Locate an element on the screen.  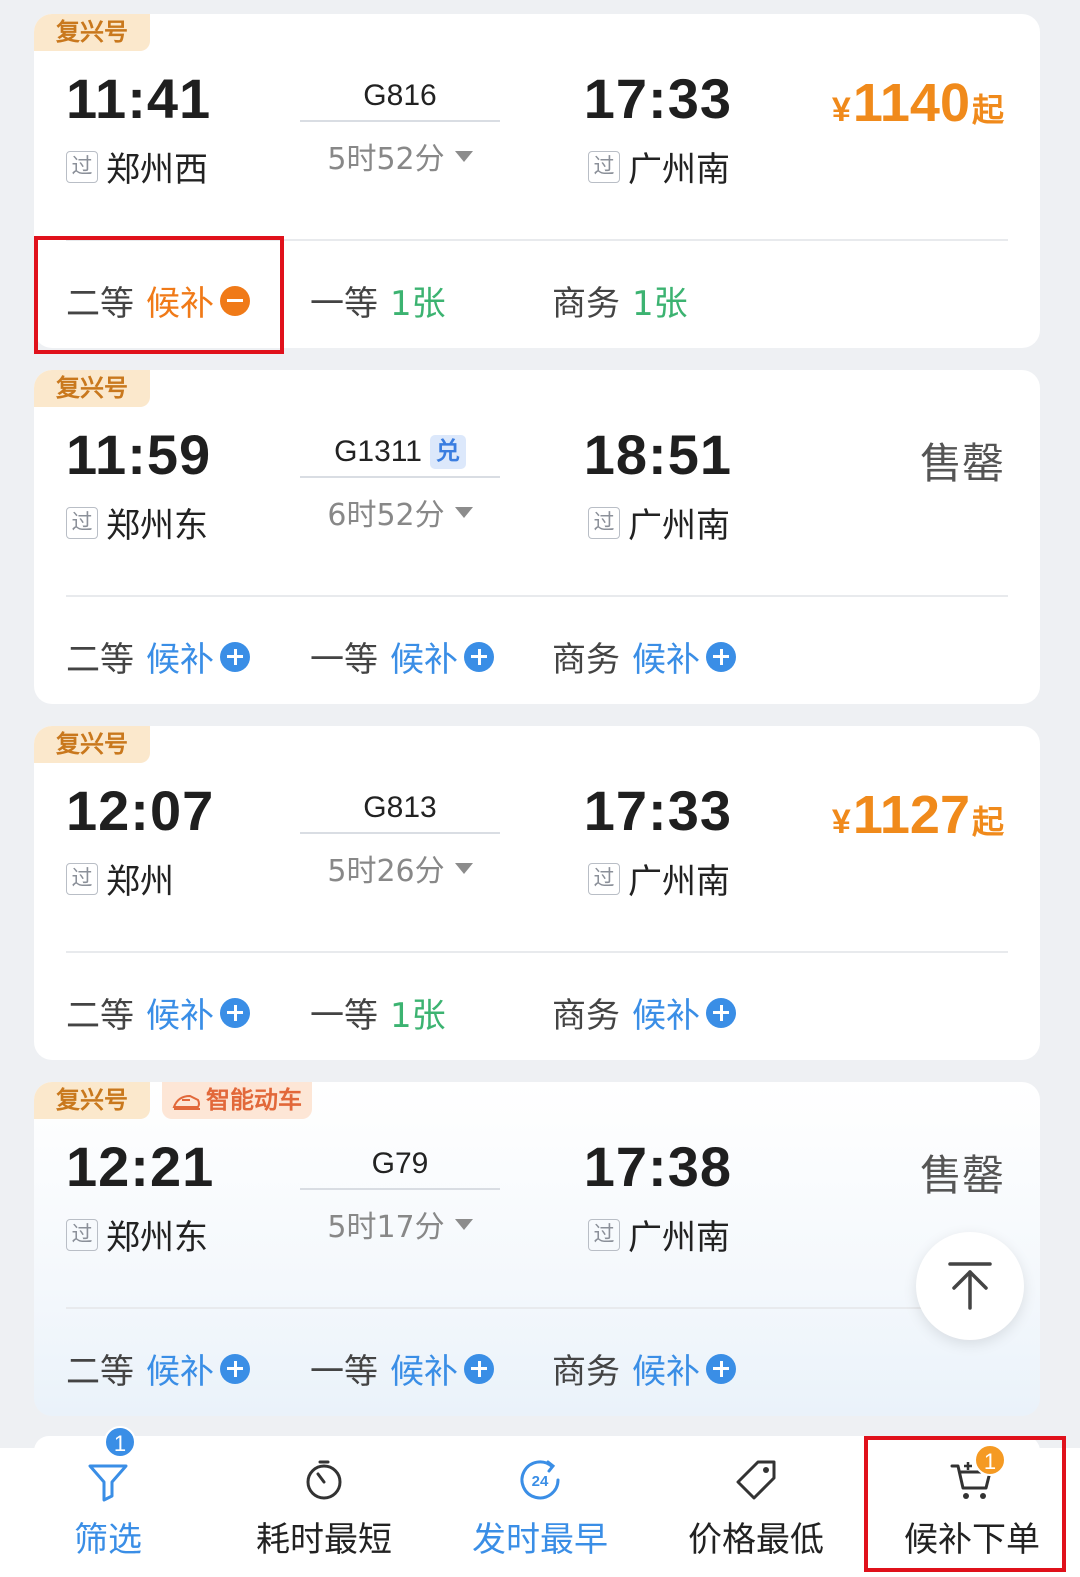
remove-waitlist-icon is located at coordinates (235, 300).